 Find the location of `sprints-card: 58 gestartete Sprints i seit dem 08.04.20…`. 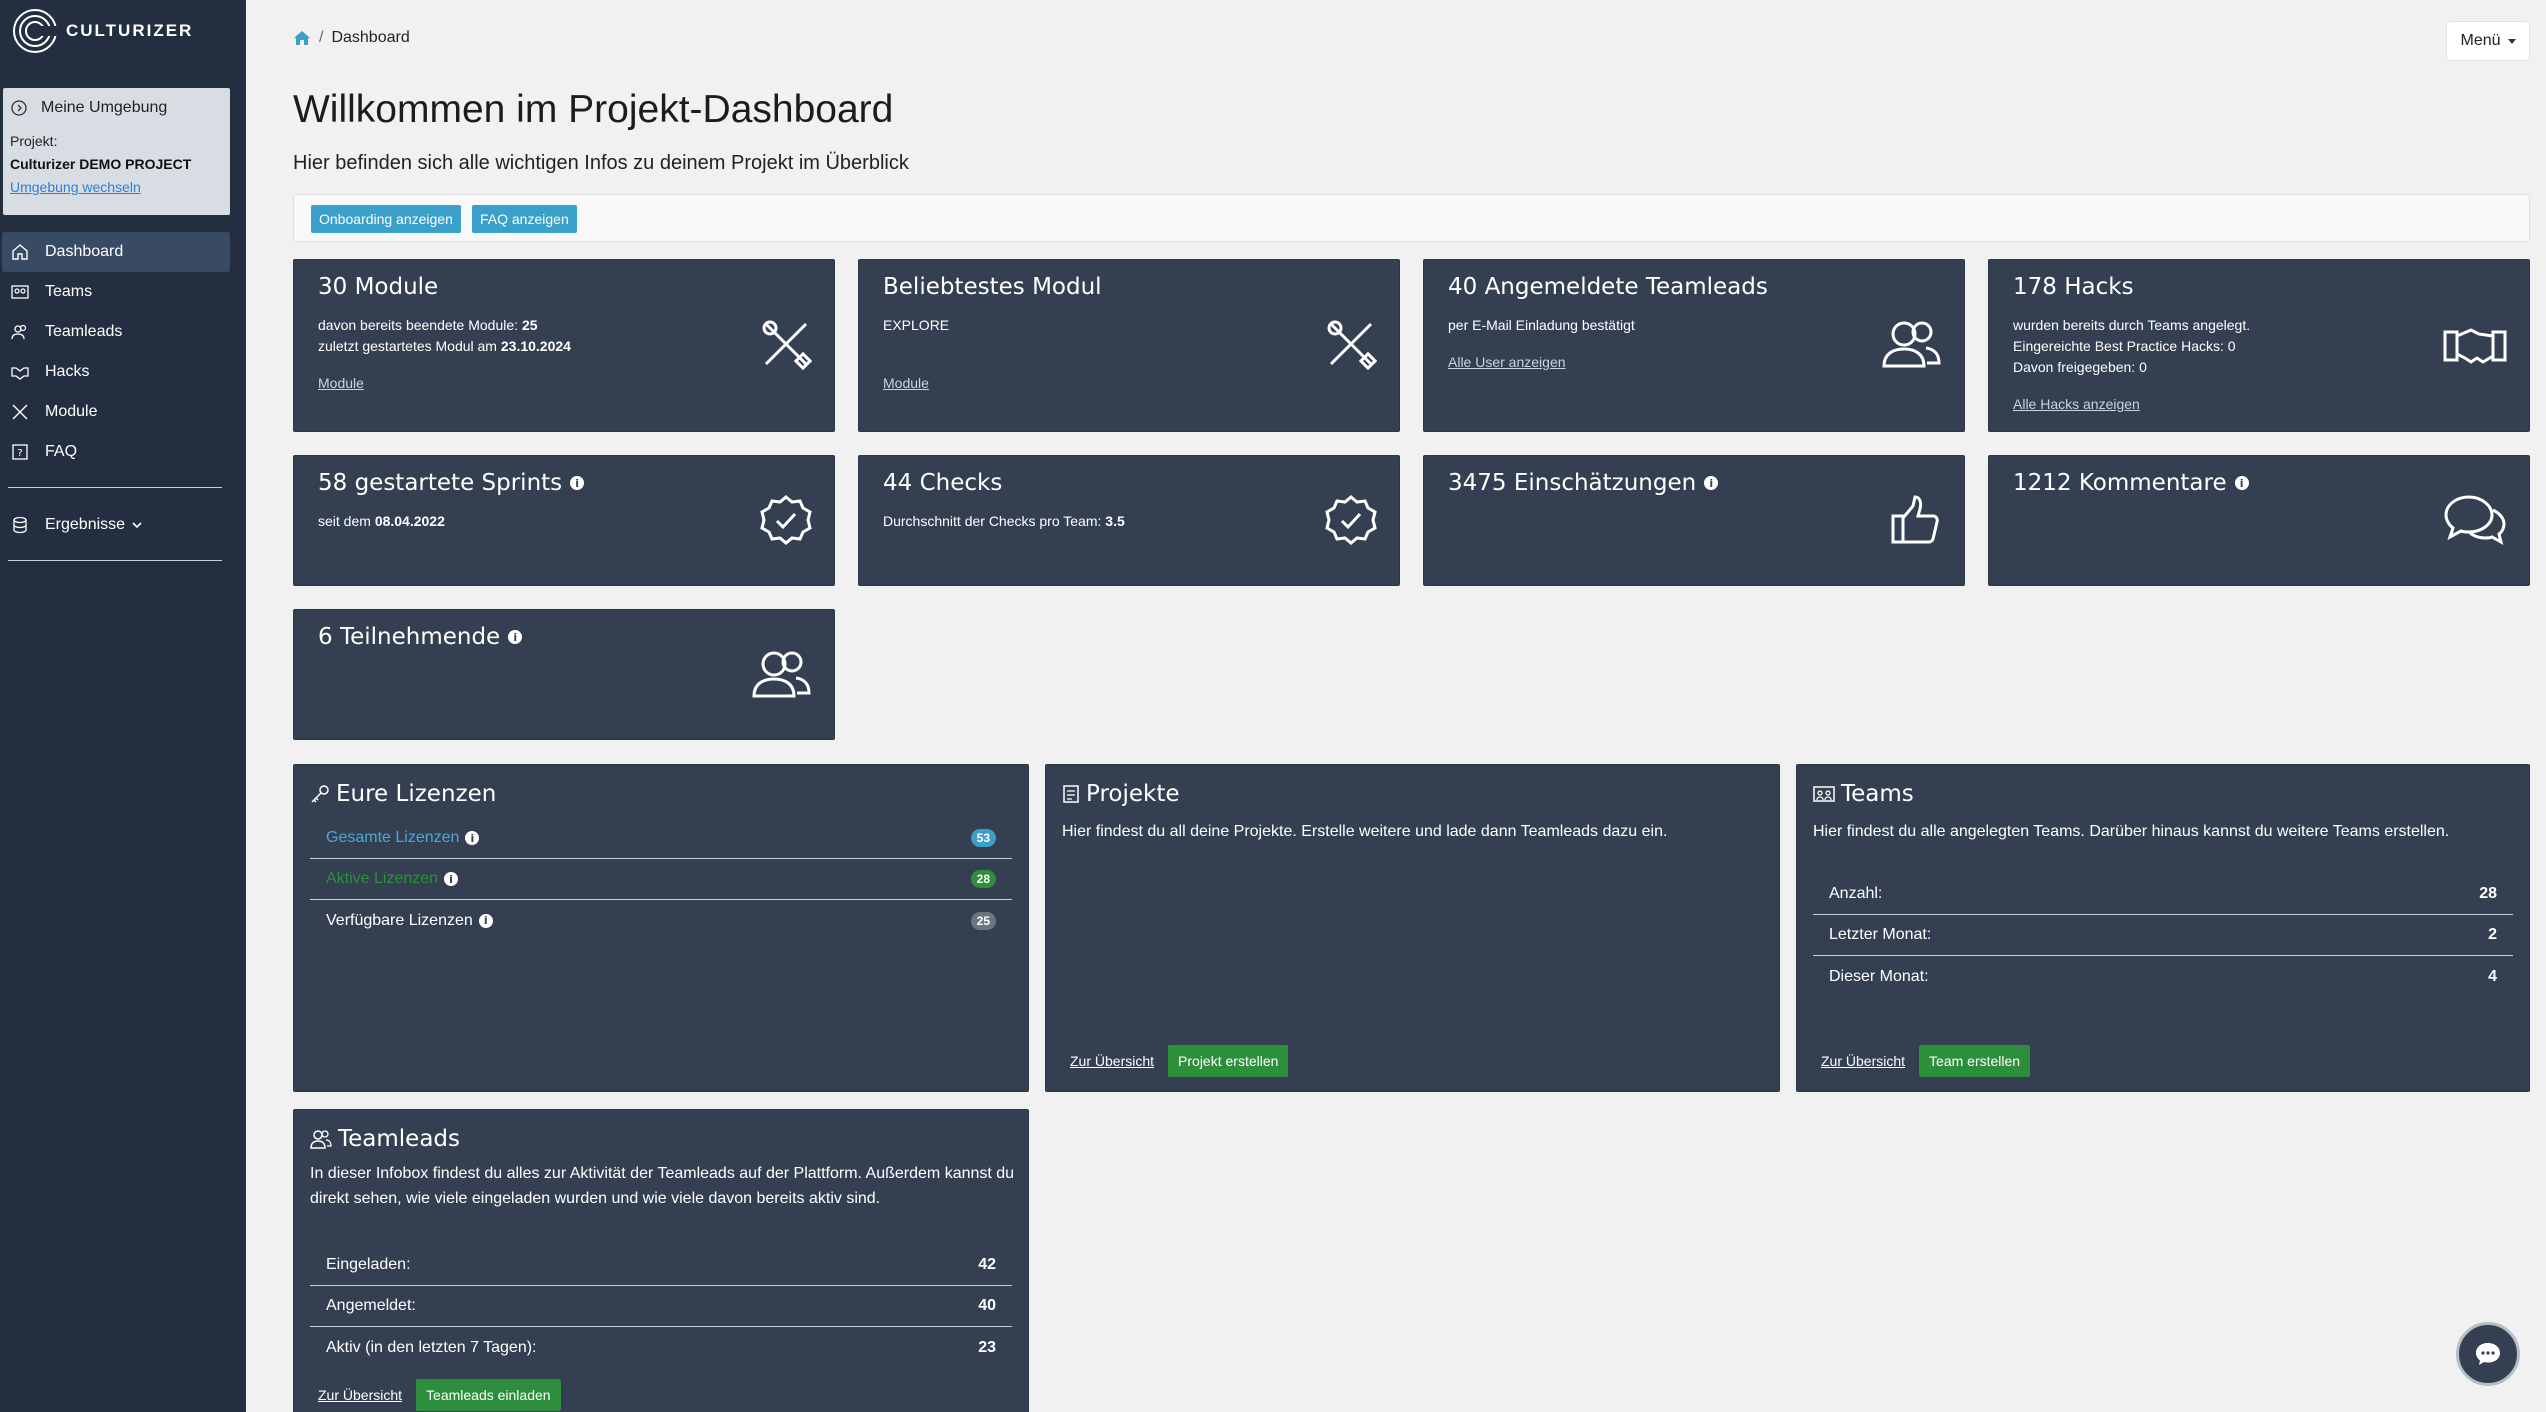

sprints-card: 58 gestartete Sprints i seit dem 08.04.20… is located at coordinates (564, 520).